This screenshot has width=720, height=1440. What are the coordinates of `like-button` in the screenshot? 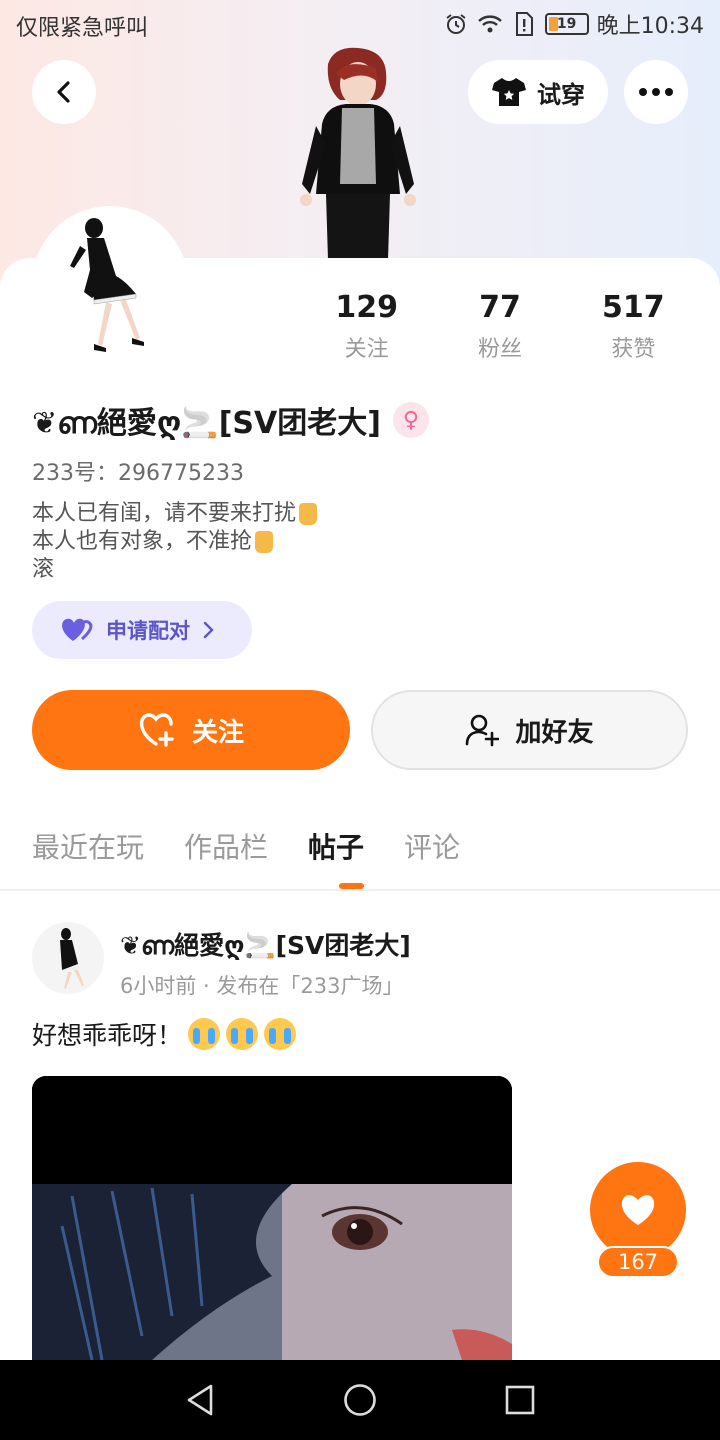 It's located at (638, 1210).